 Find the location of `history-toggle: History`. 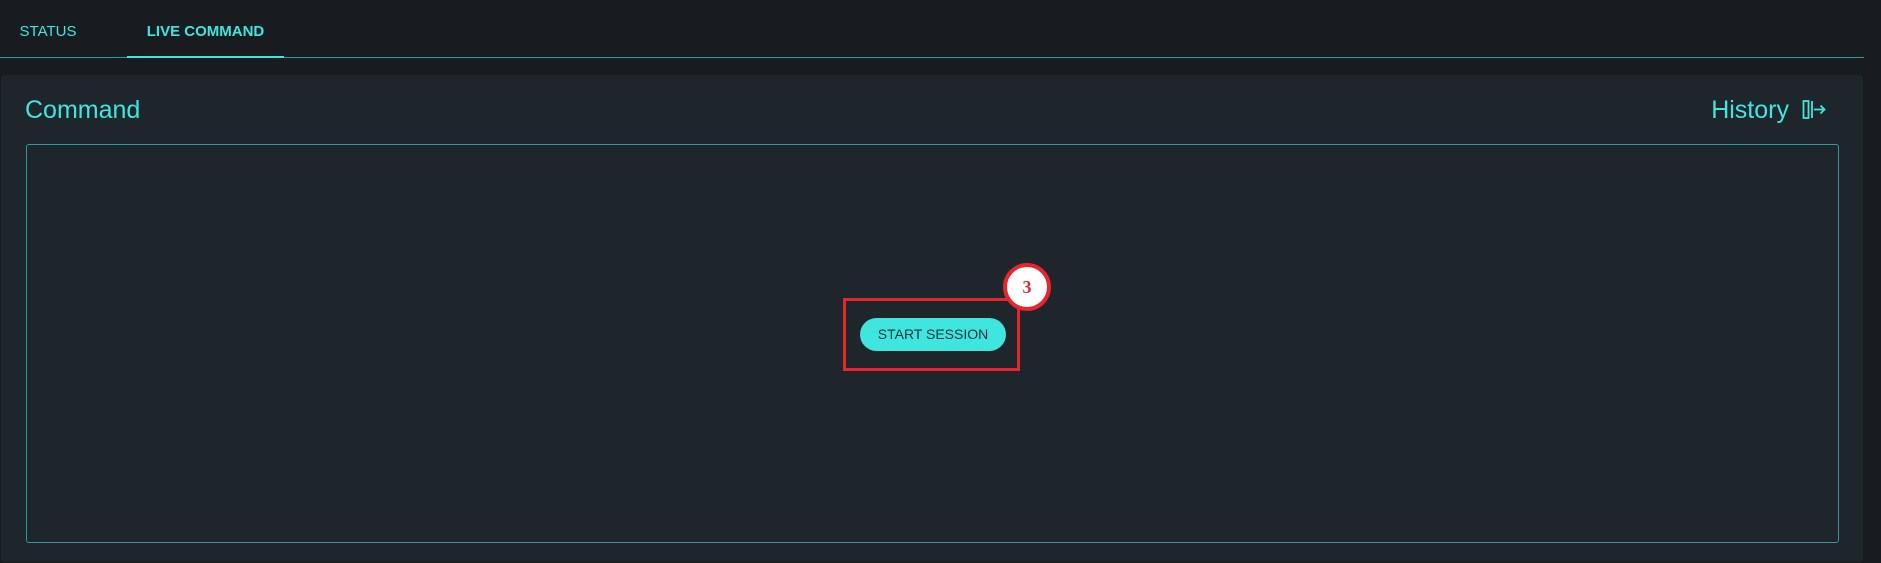

history-toggle: History is located at coordinates (1769, 110).